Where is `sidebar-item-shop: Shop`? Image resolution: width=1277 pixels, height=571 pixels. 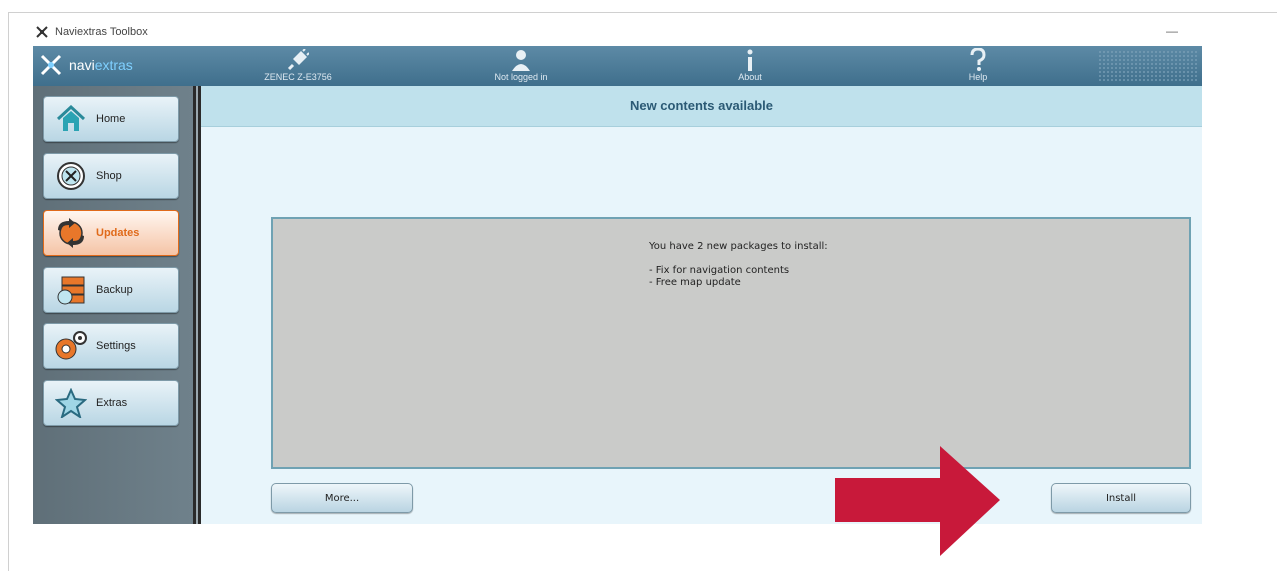 sidebar-item-shop: Shop is located at coordinates (111, 176).